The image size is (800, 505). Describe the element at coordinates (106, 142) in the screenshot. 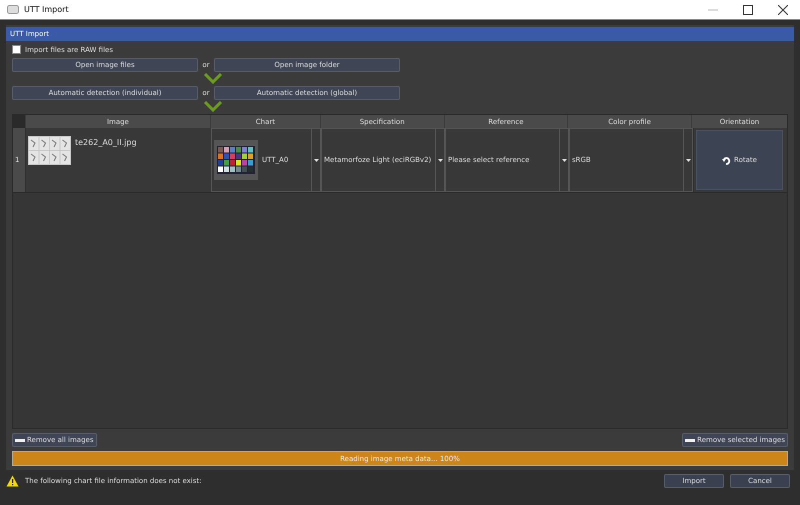

I see `file-name: te262_A0_II.jpg` at that location.